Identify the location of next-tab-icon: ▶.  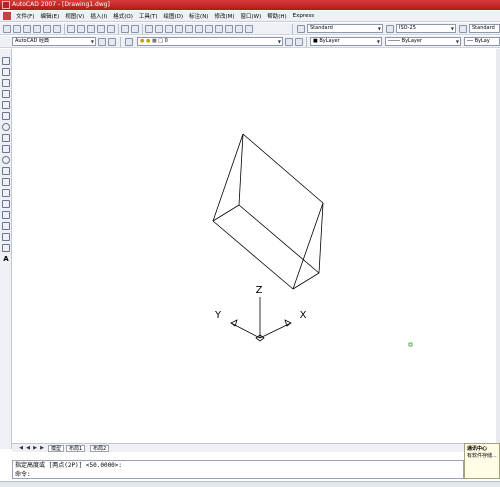
(35, 448).